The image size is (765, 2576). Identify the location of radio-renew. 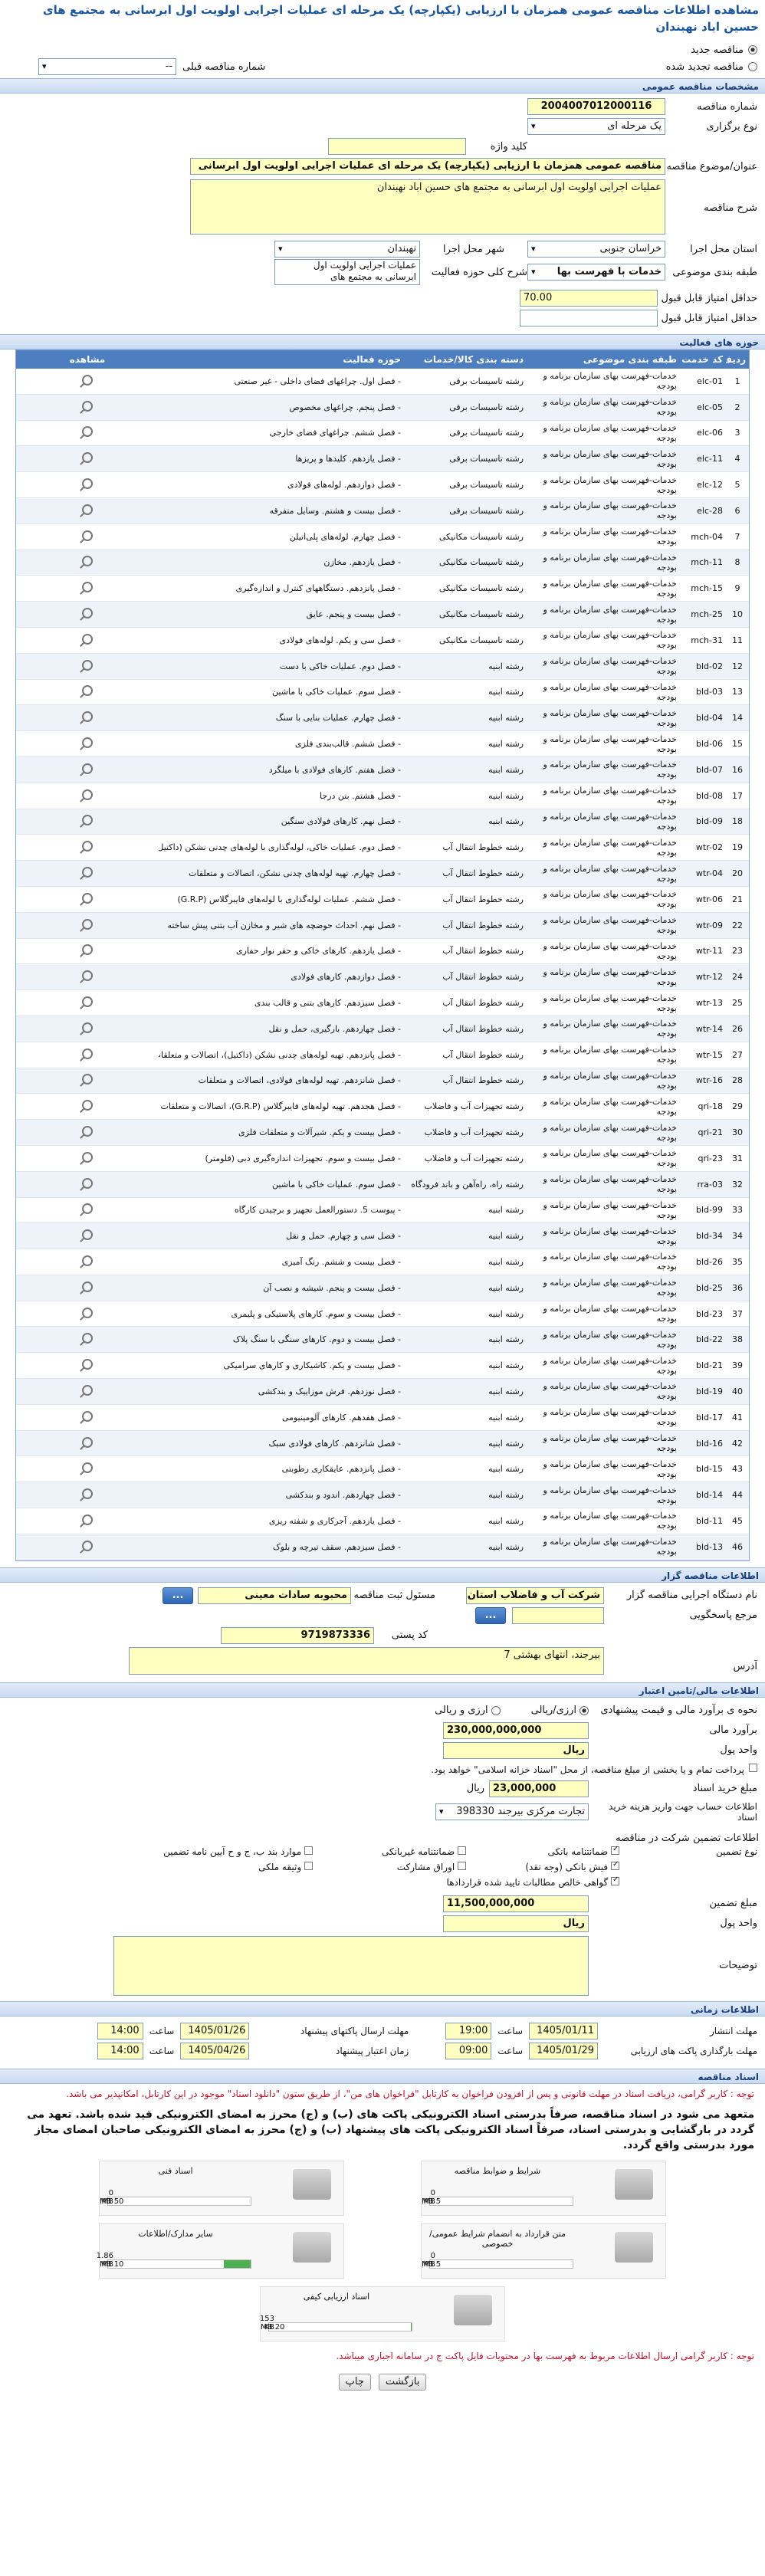
(752, 66).